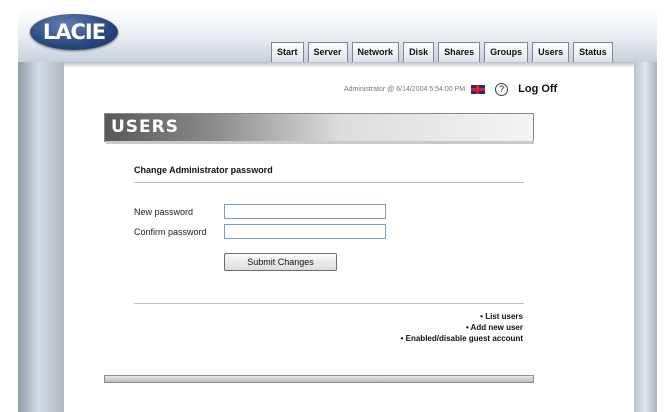 The image size is (665, 412). Describe the element at coordinates (145, 127) in the screenshot. I see `page-title: USERS` at that location.